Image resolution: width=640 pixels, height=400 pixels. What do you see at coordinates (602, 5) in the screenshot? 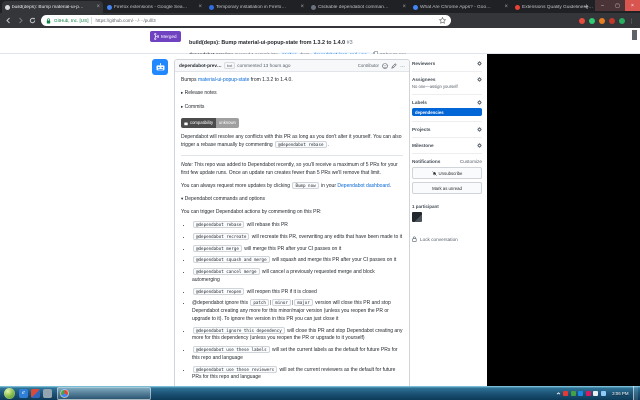
I see `minimize-button: –` at bounding box center [602, 5].